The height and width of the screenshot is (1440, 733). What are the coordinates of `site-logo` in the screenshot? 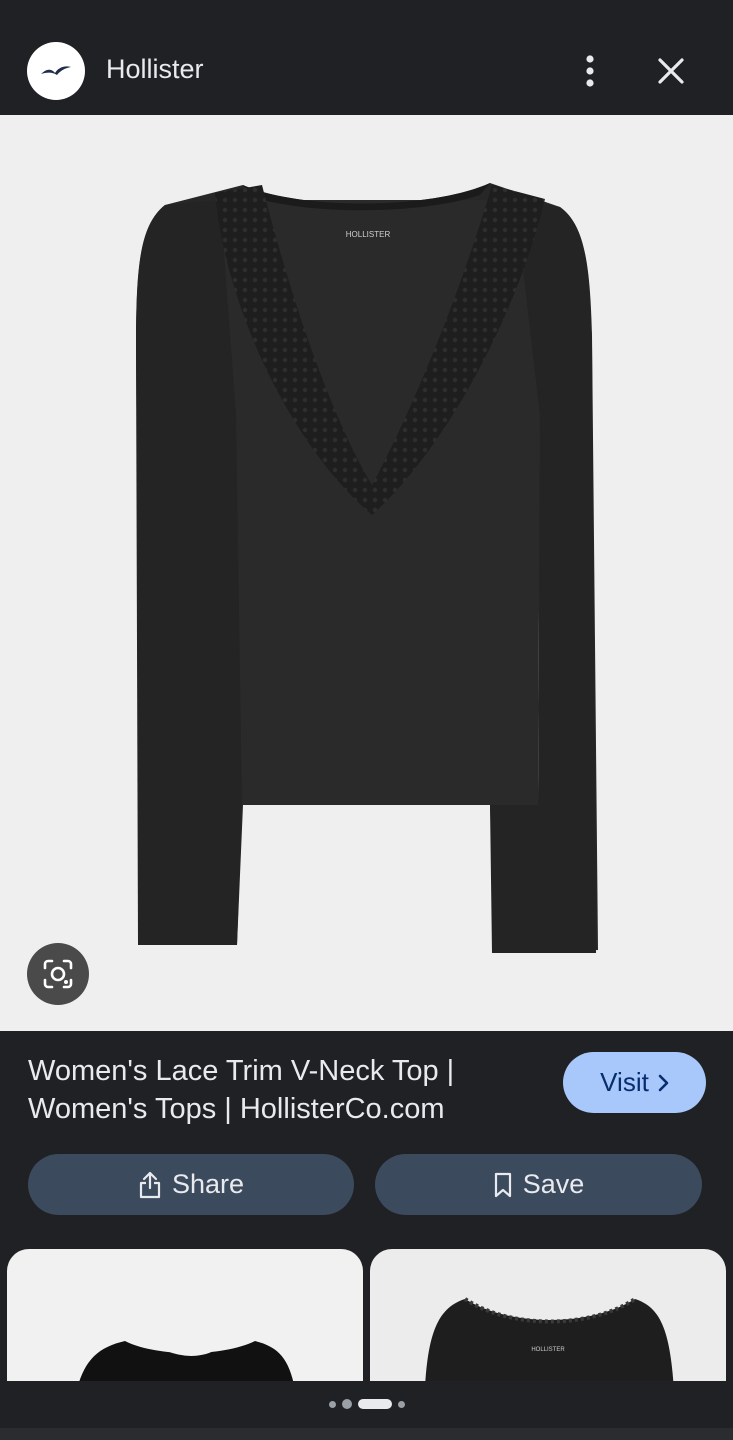 It's located at (56, 71).